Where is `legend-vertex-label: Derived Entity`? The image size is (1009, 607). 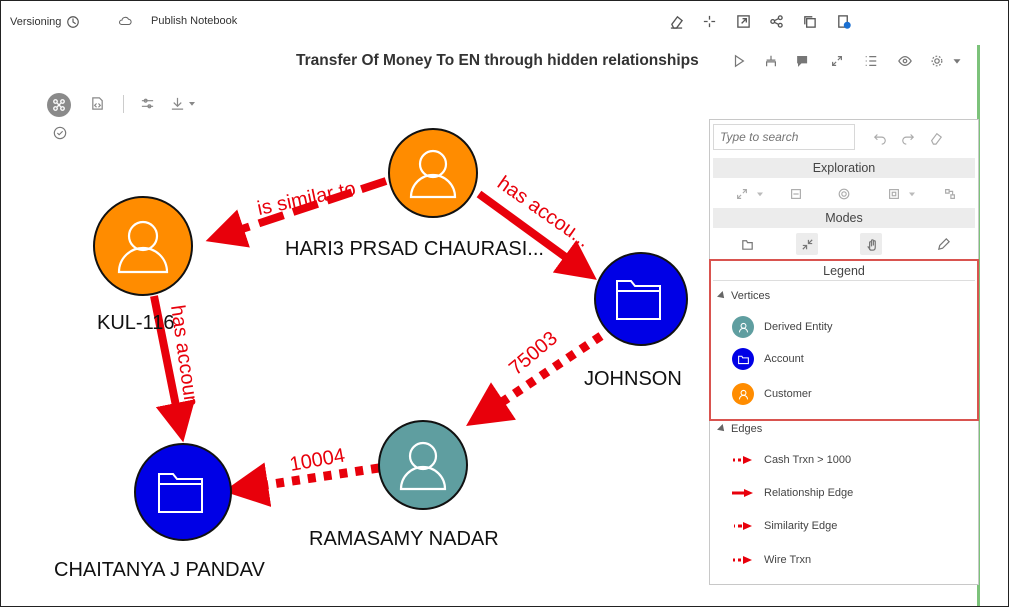 legend-vertex-label: Derived Entity is located at coordinates (798, 327).